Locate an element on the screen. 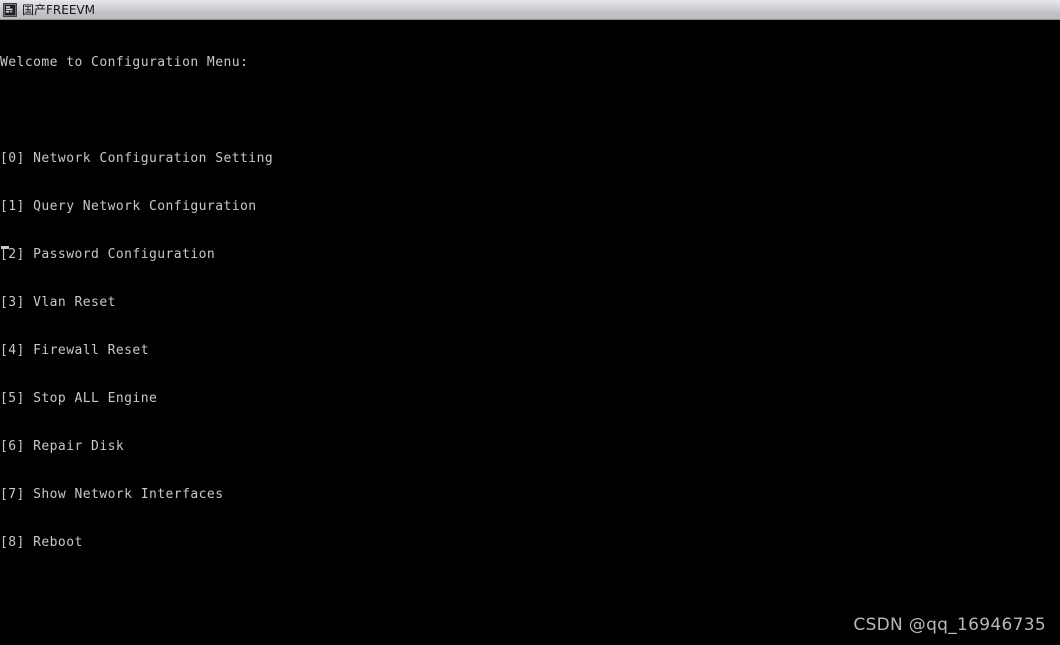  menu-item-7: [7] Show Network Interfaces is located at coordinates (136, 495).